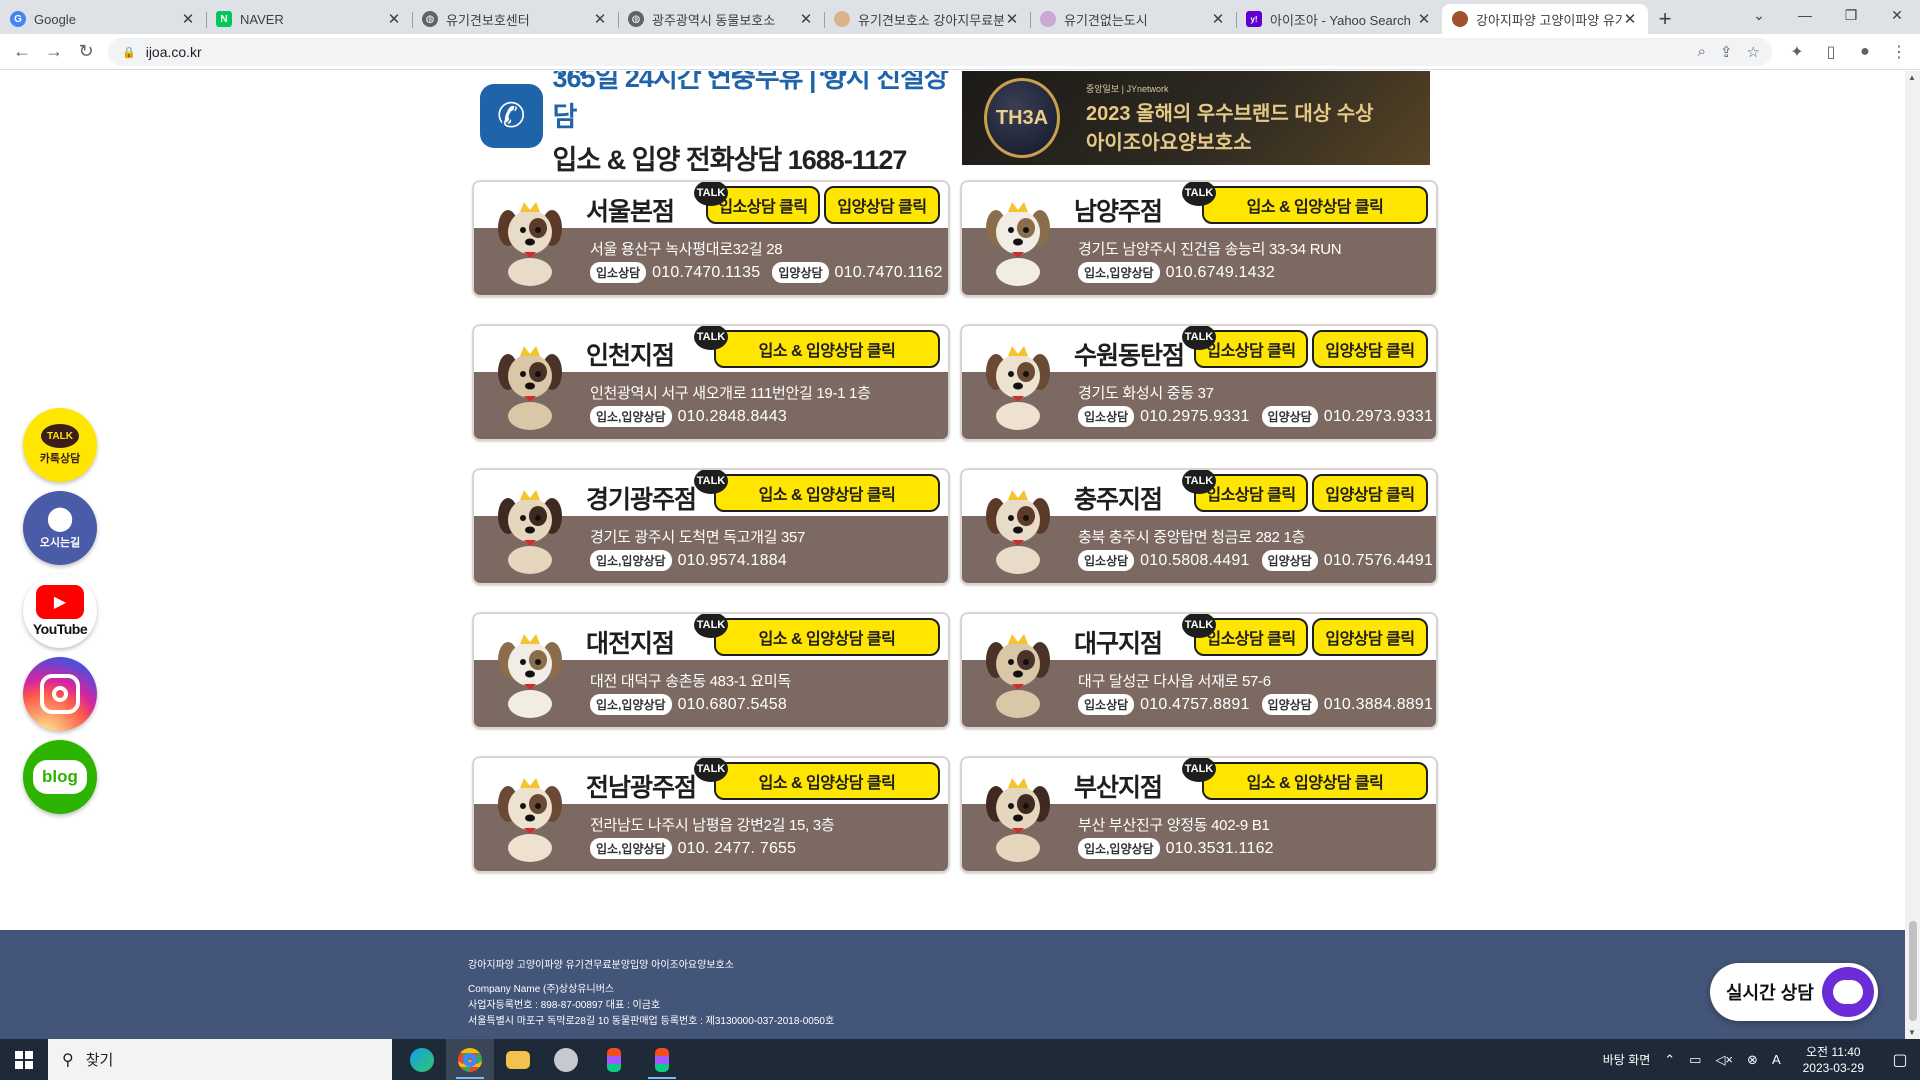  I want to click on desktop-toolbar-label: 바탕 화면, so click(1627, 1059).